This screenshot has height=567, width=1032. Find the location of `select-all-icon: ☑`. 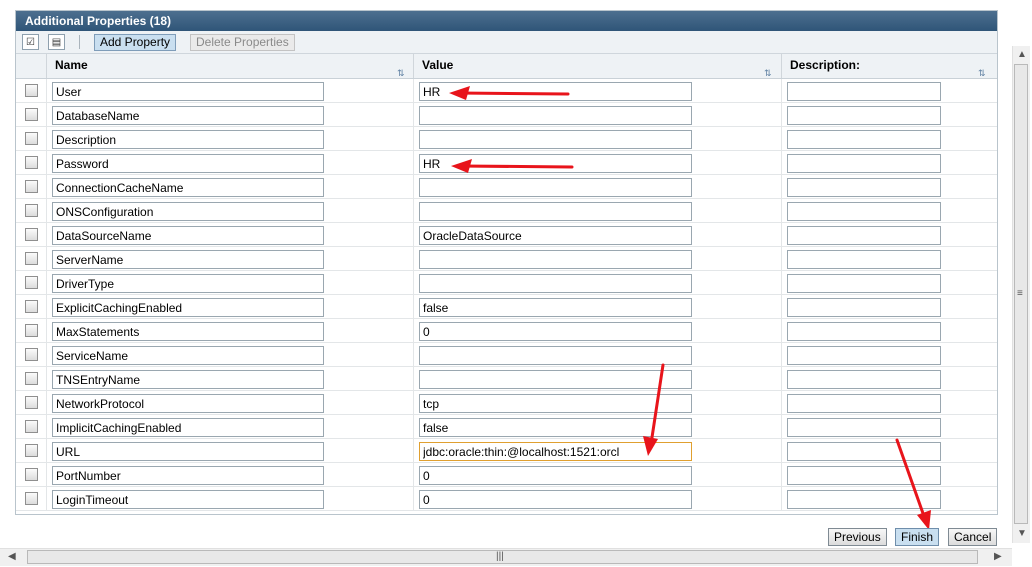

select-all-icon: ☑ is located at coordinates (30, 42).